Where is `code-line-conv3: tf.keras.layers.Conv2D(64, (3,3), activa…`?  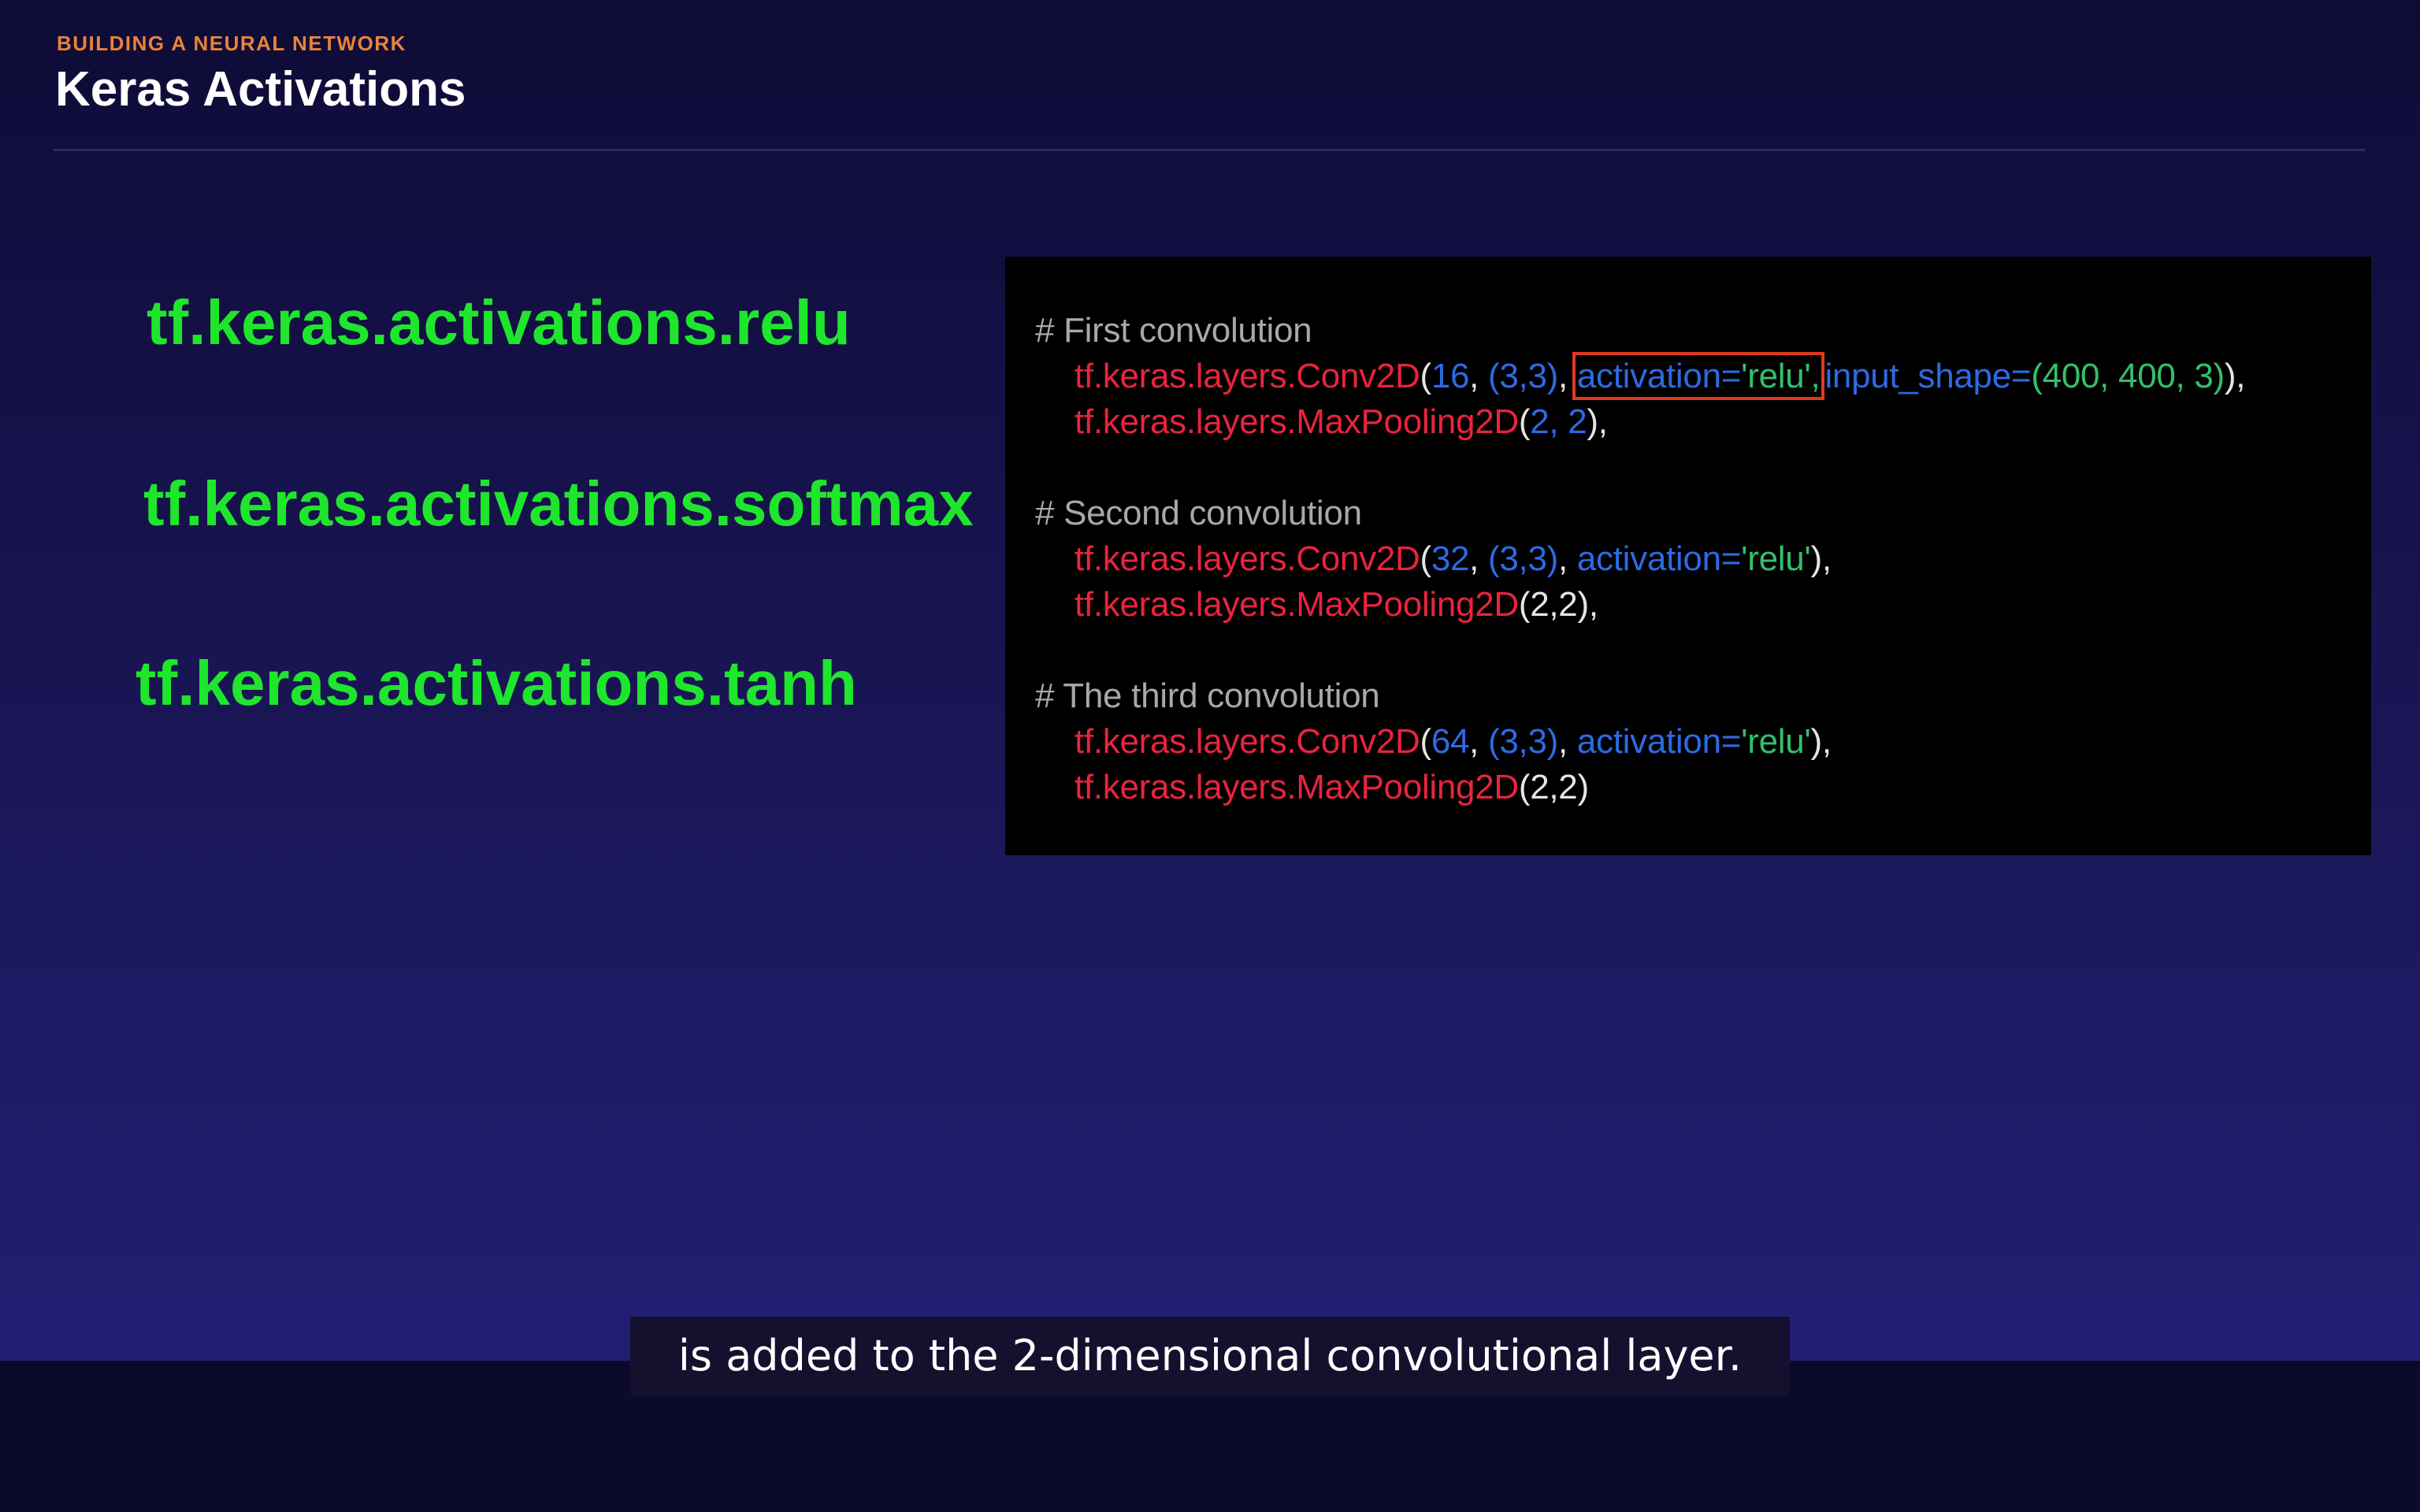
code-line-conv3: tf.keras.layers.Conv2D(64, (3,3), activa… is located at coordinates (1453, 741).